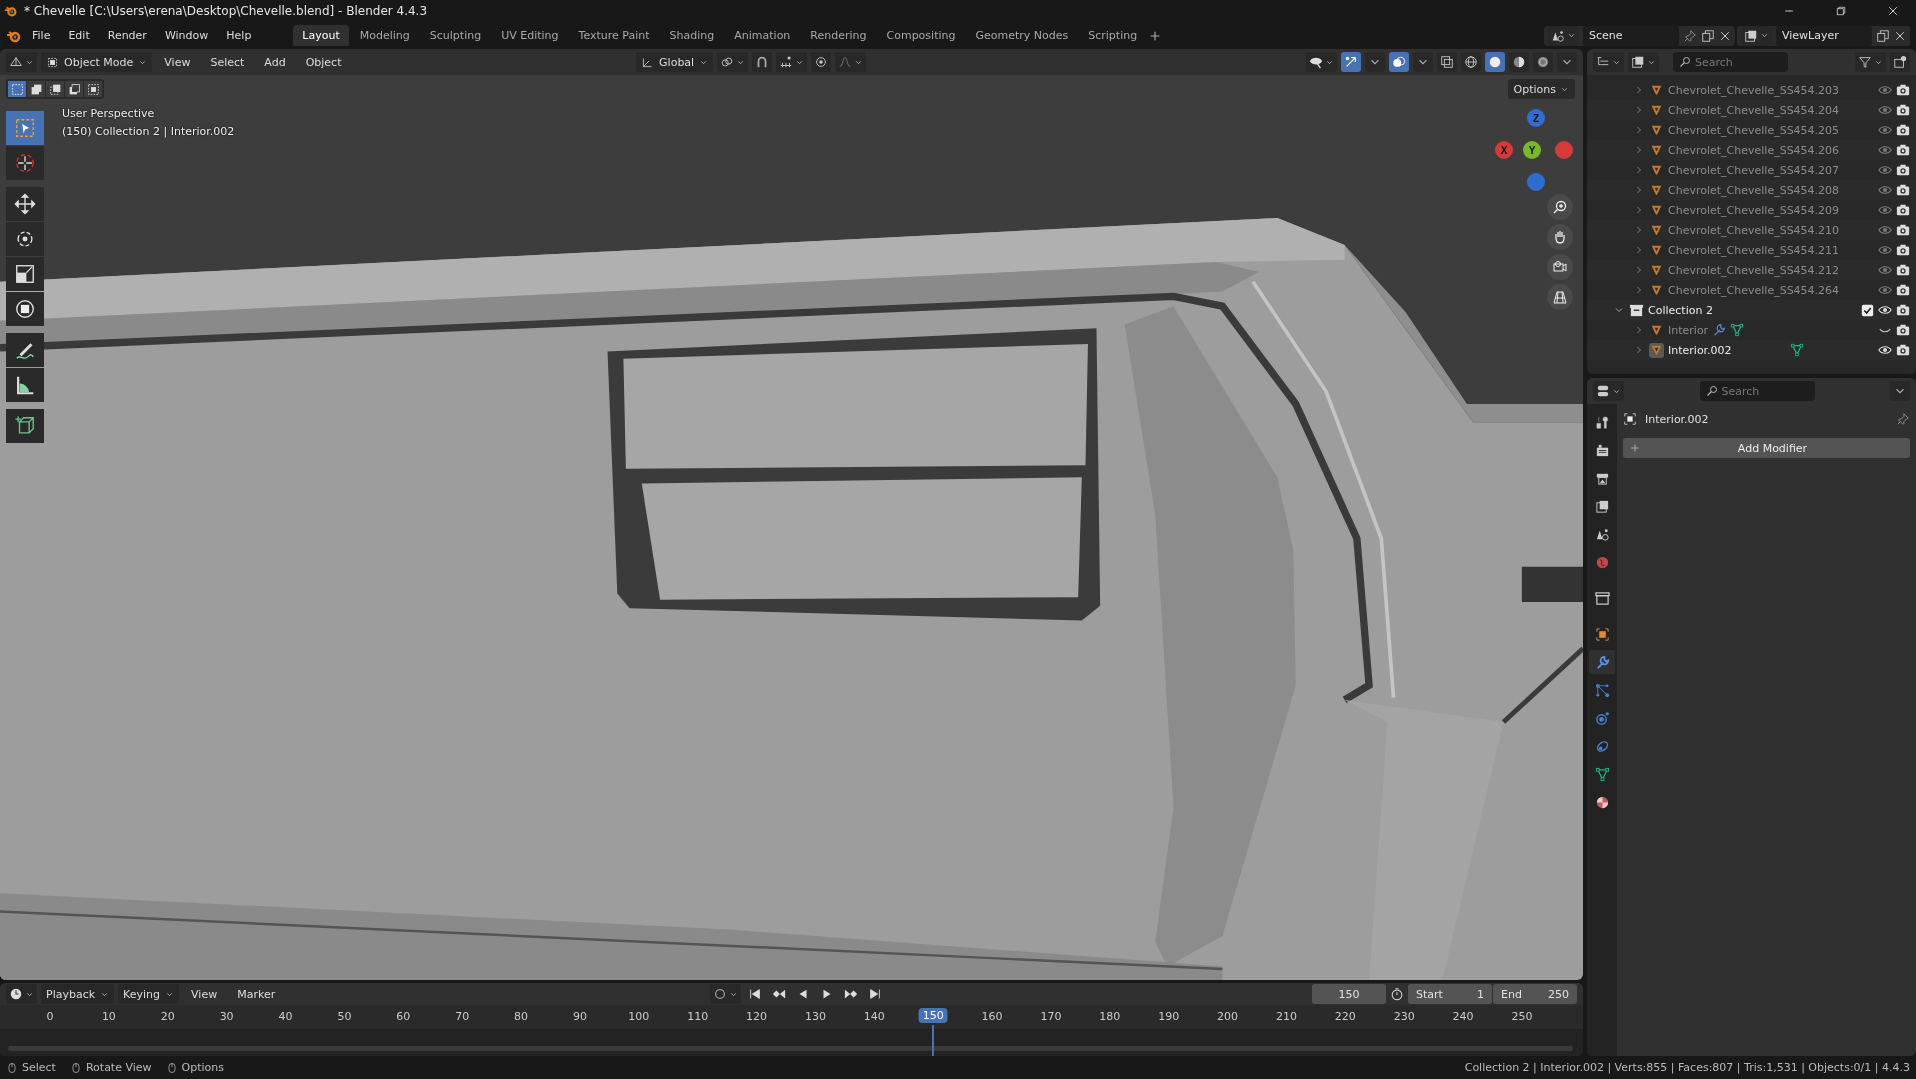  What do you see at coordinates (1754, 230) in the screenshot?
I see `object-name: Chevrolet_Chevelle_SS454.210` at bounding box center [1754, 230].